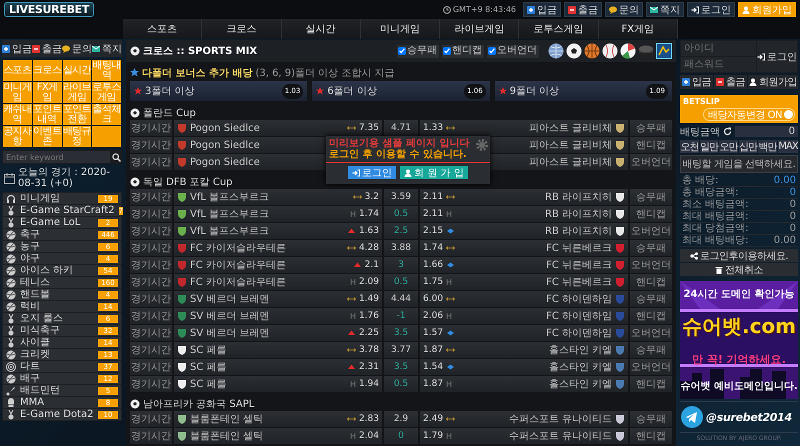 This screenshot has height=446, width=800. I want to click on home-team-cell: FC 카이저슬라우테른 2.1, so click(278, 265).